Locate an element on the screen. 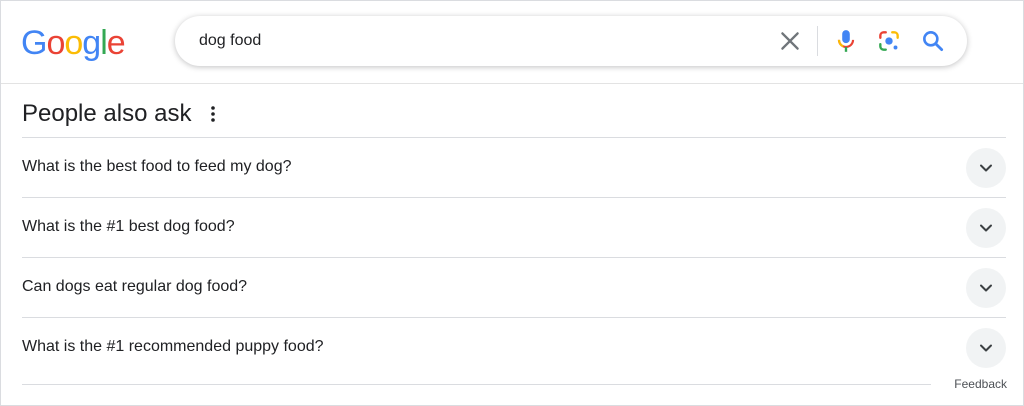  search-box is located at coordinates (571, 41).